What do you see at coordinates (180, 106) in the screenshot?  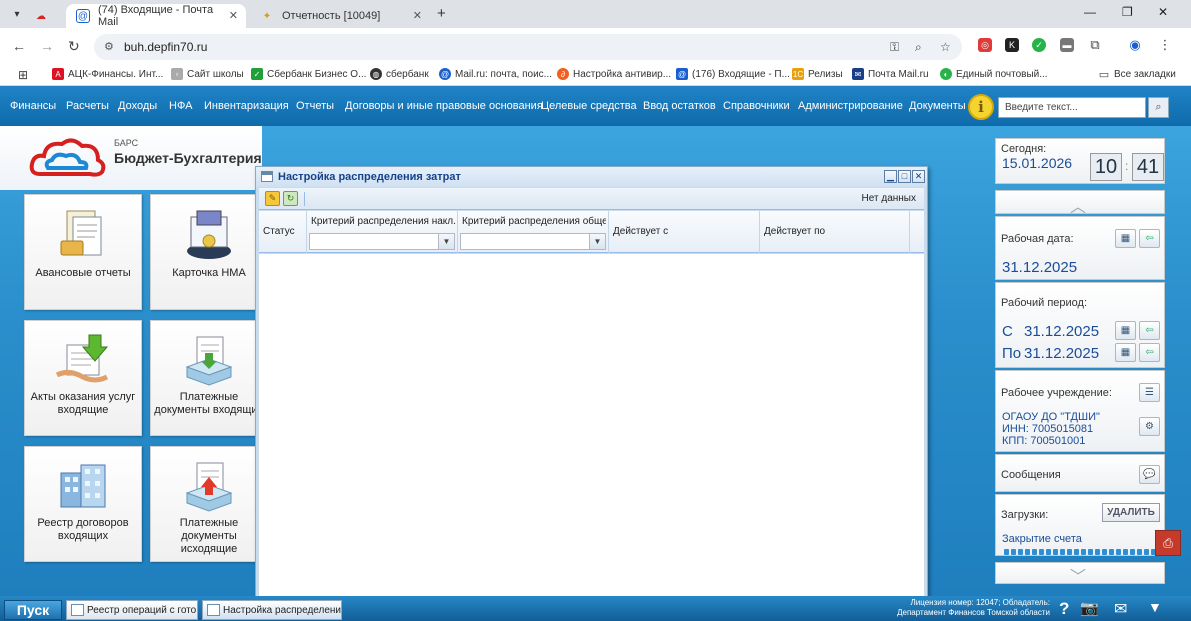 I see `menu-nfa: НФА` at bounding box center [180, 106].